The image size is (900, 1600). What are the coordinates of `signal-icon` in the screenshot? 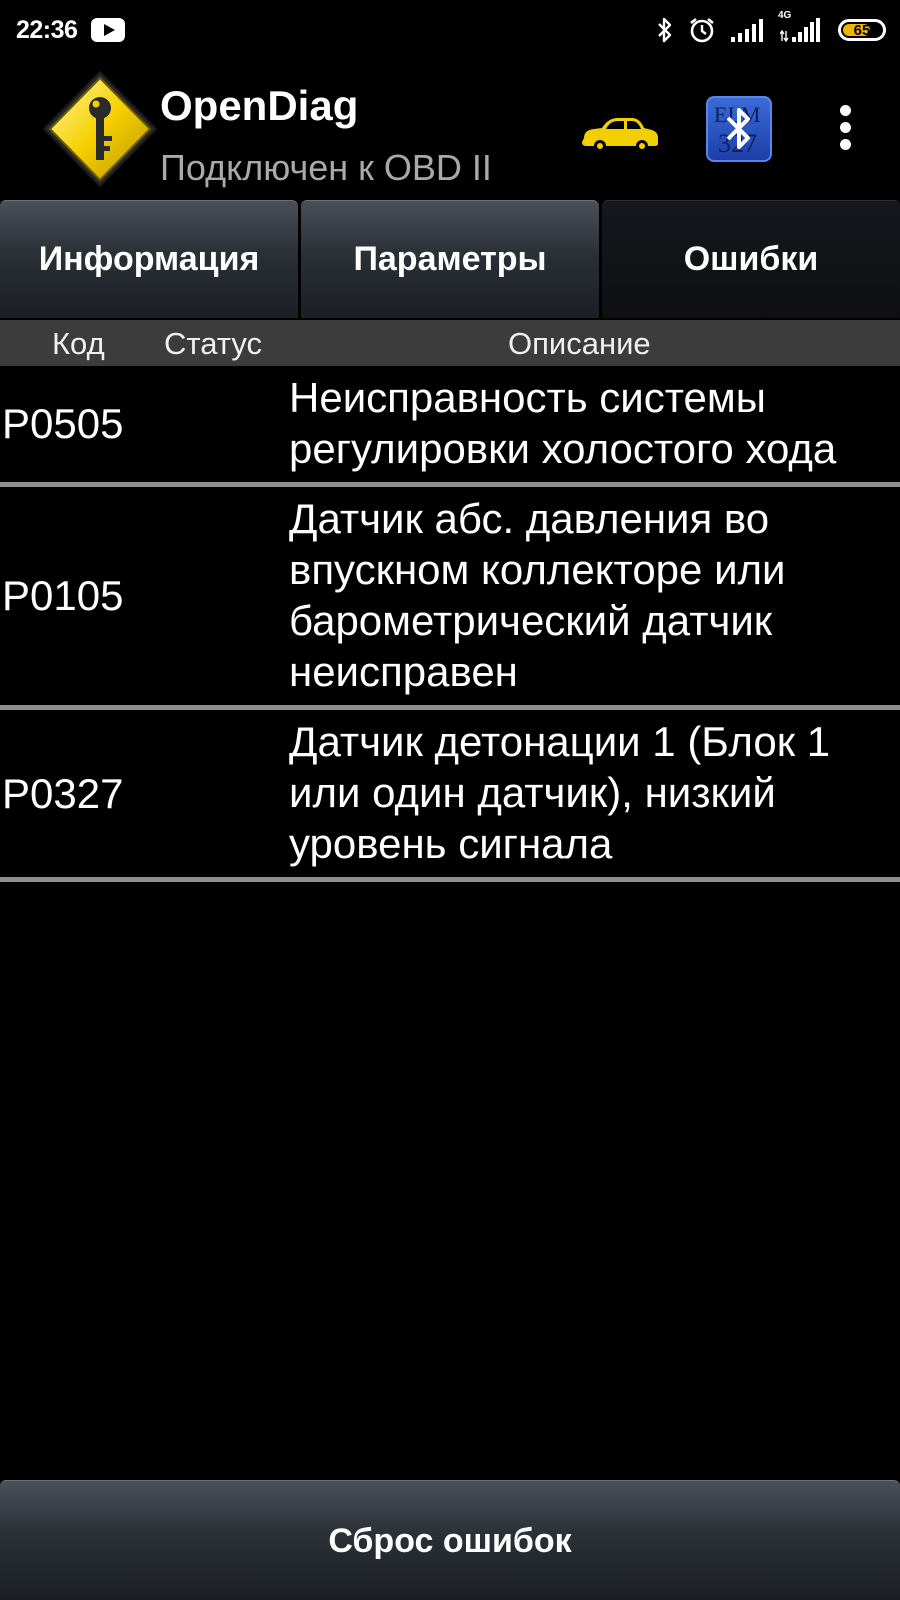 It's located at (748, 30).